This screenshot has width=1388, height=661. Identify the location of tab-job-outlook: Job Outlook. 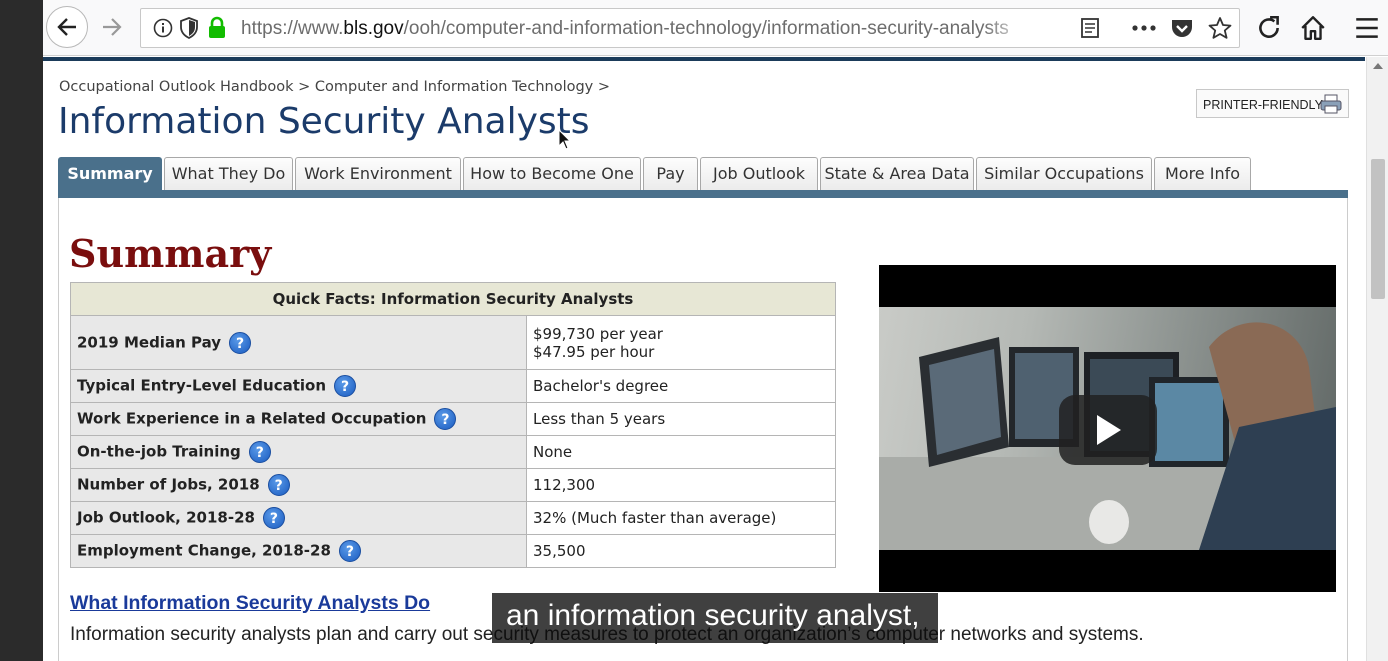
(759, 174).